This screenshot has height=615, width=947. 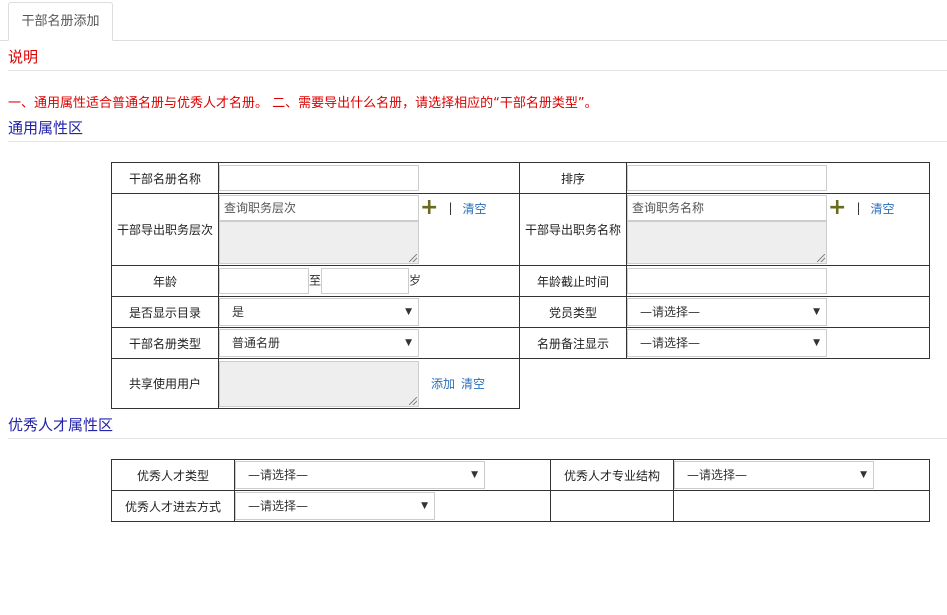 What do you see at coordinates (278, 506) in the screenshot?
I see `talent-entry-value: —请选择—` at bounding box center [278, 506].